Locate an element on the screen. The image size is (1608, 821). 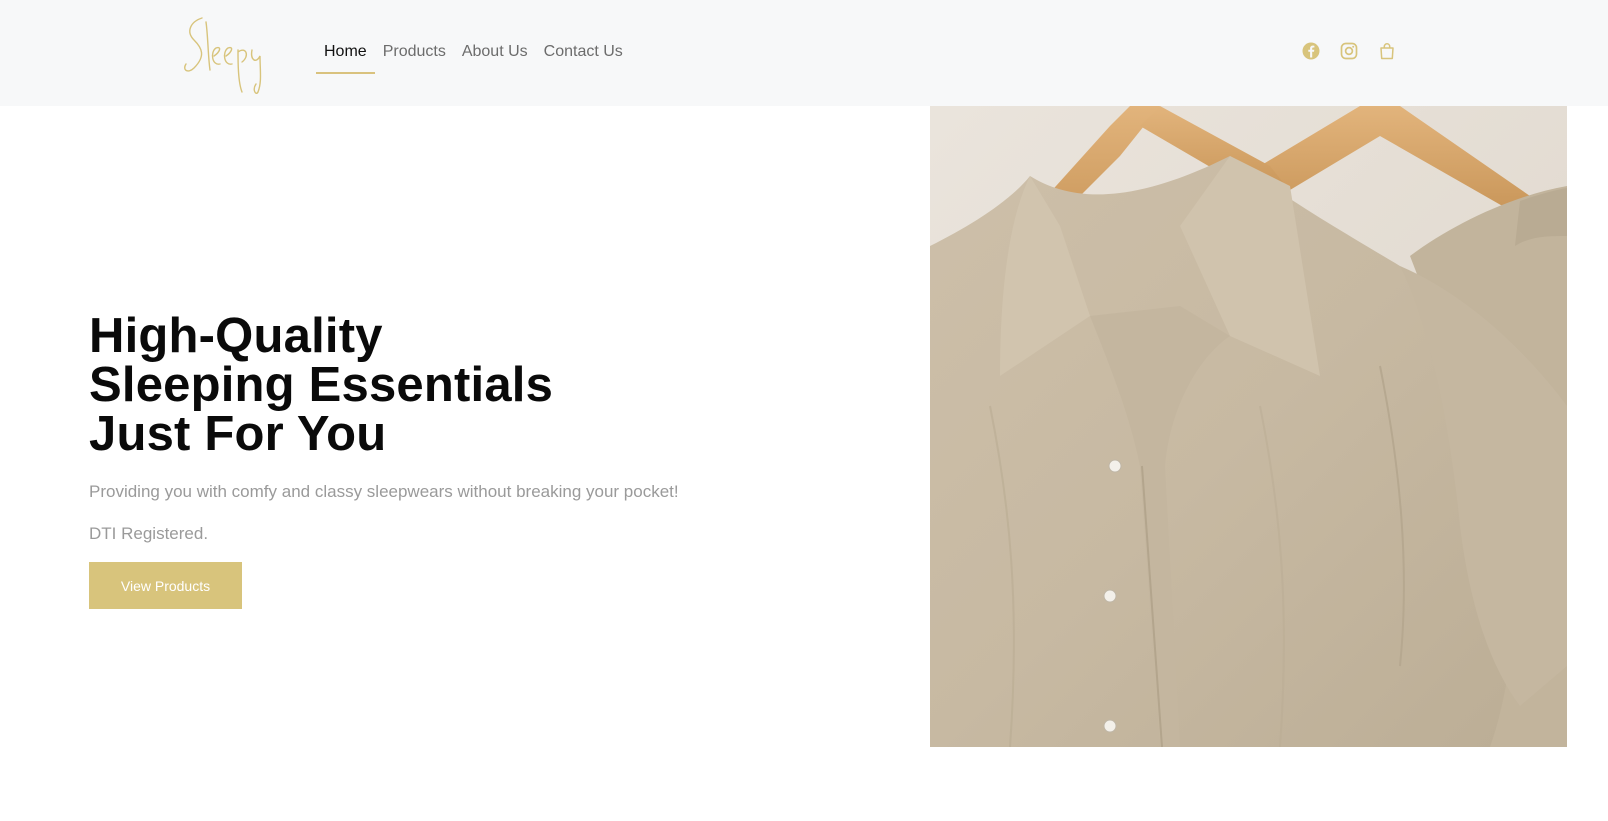
brand-logo is located at coordinates (226, 53).